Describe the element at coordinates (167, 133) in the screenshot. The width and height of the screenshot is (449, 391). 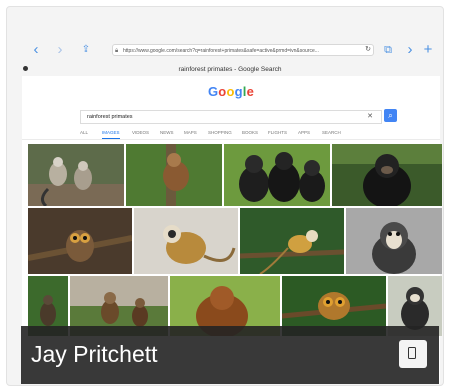
I see `tab-news: NEWS` at that location.